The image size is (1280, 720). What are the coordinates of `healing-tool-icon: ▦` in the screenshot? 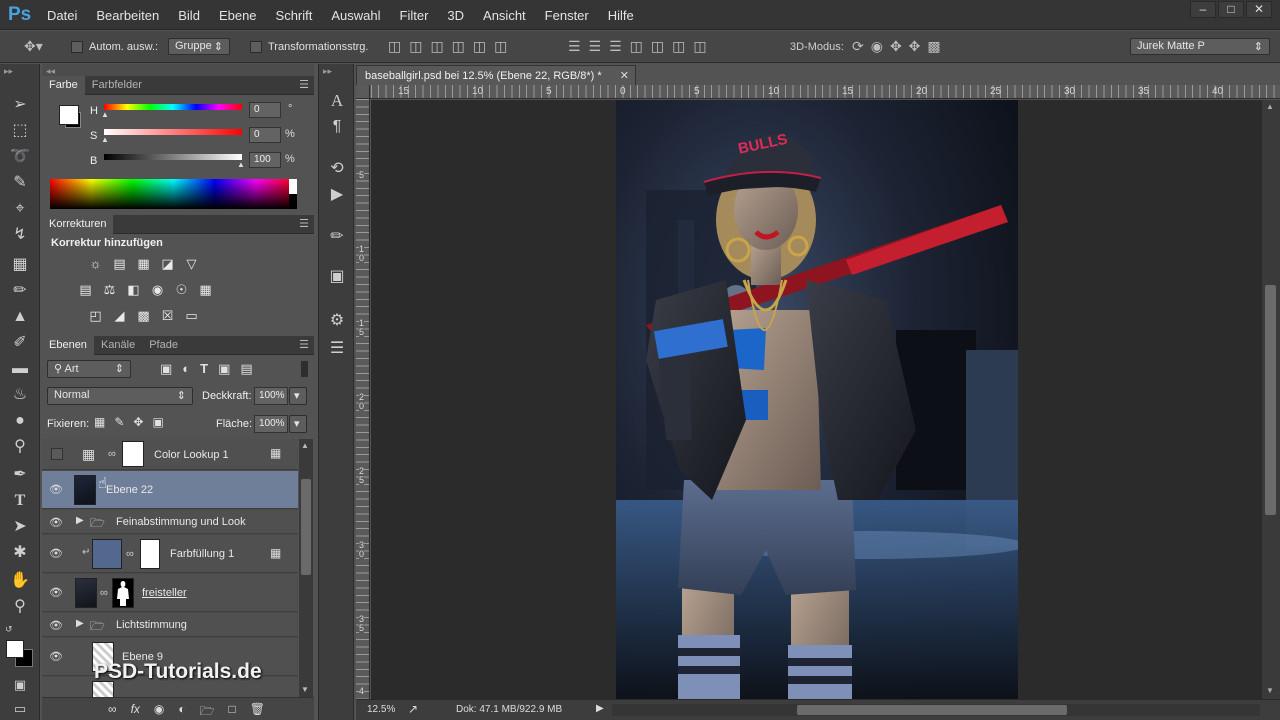 It's located at (20, 265).